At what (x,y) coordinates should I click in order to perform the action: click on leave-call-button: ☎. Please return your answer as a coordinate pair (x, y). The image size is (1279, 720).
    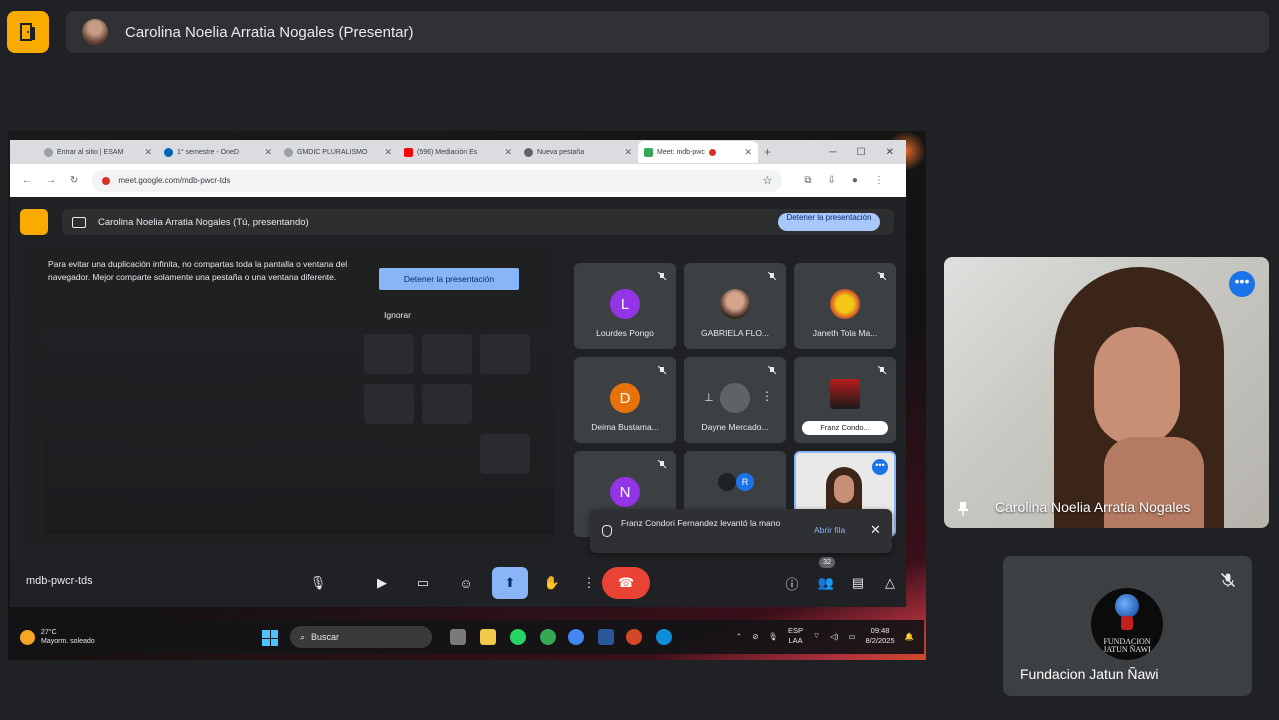
    Looking at the image, I should click on (626, 583).